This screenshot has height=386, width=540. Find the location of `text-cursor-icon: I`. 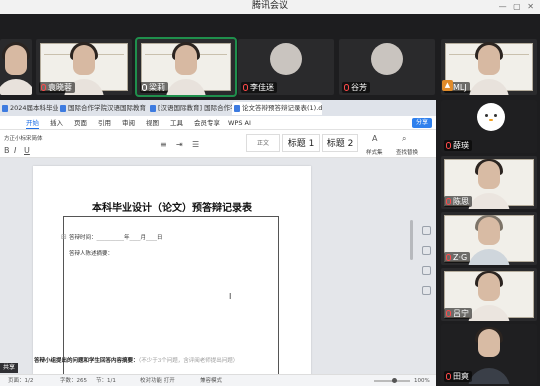

text-cursor-icon: I is located at coordinates (230, 296).